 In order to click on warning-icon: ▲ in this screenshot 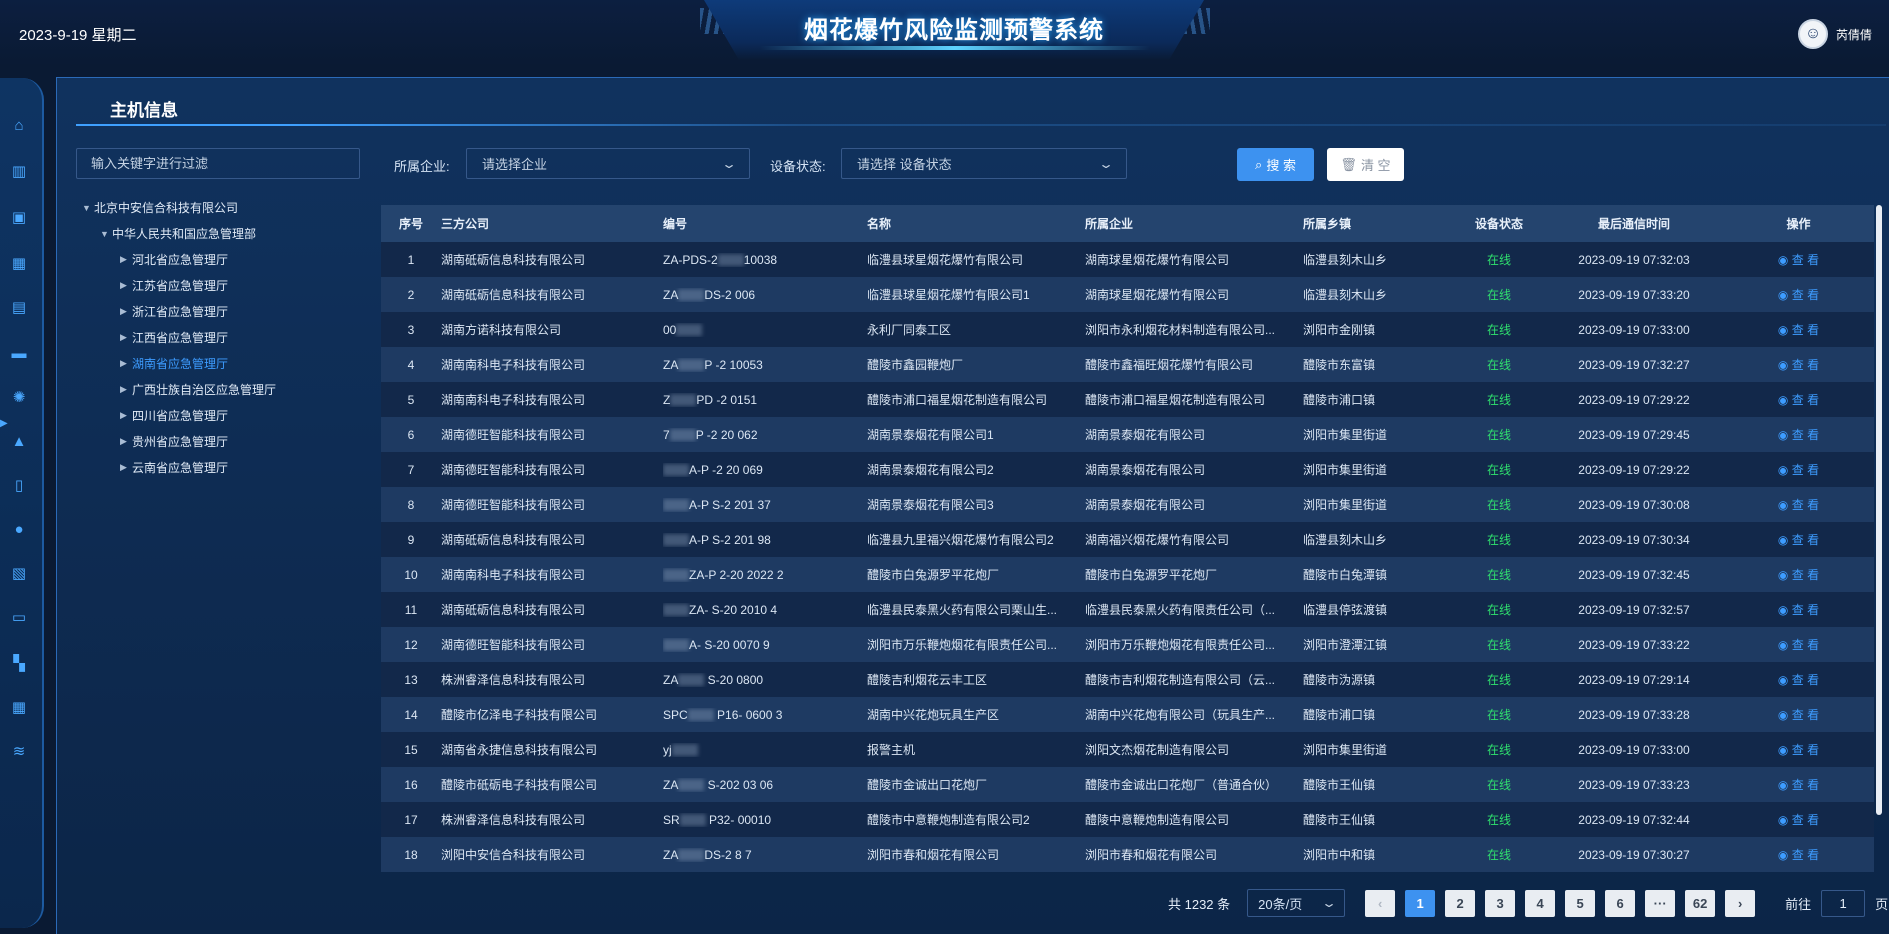, I will do `click(19, 441)`.